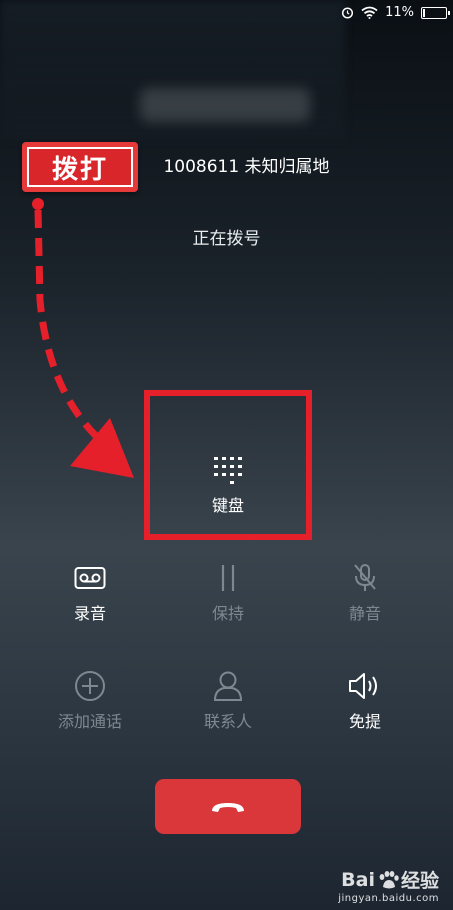 Image resolution: width=453 pixels, height=910 pixels. I want to click on mute-label: 静音, so click(364, 613).